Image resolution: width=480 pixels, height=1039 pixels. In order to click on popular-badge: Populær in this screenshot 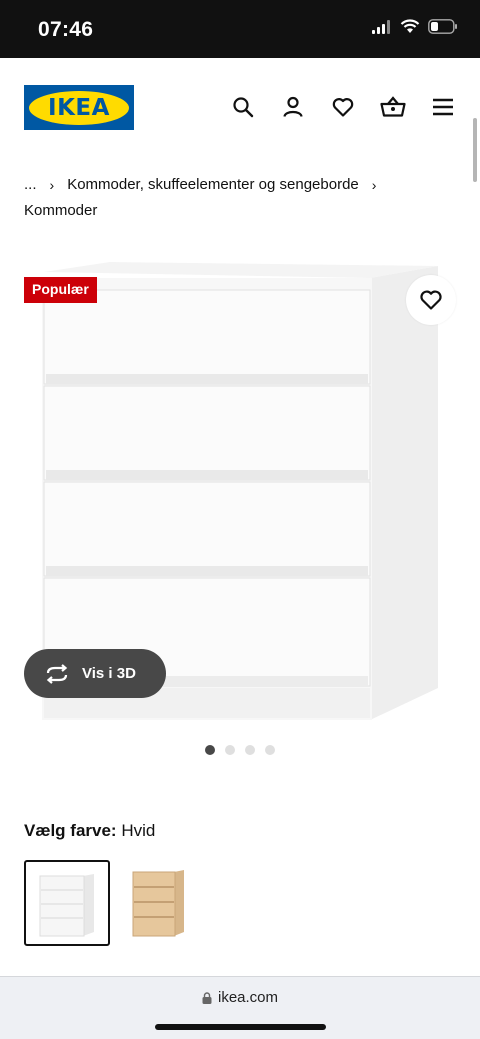, I will do `click(60, 290)`.